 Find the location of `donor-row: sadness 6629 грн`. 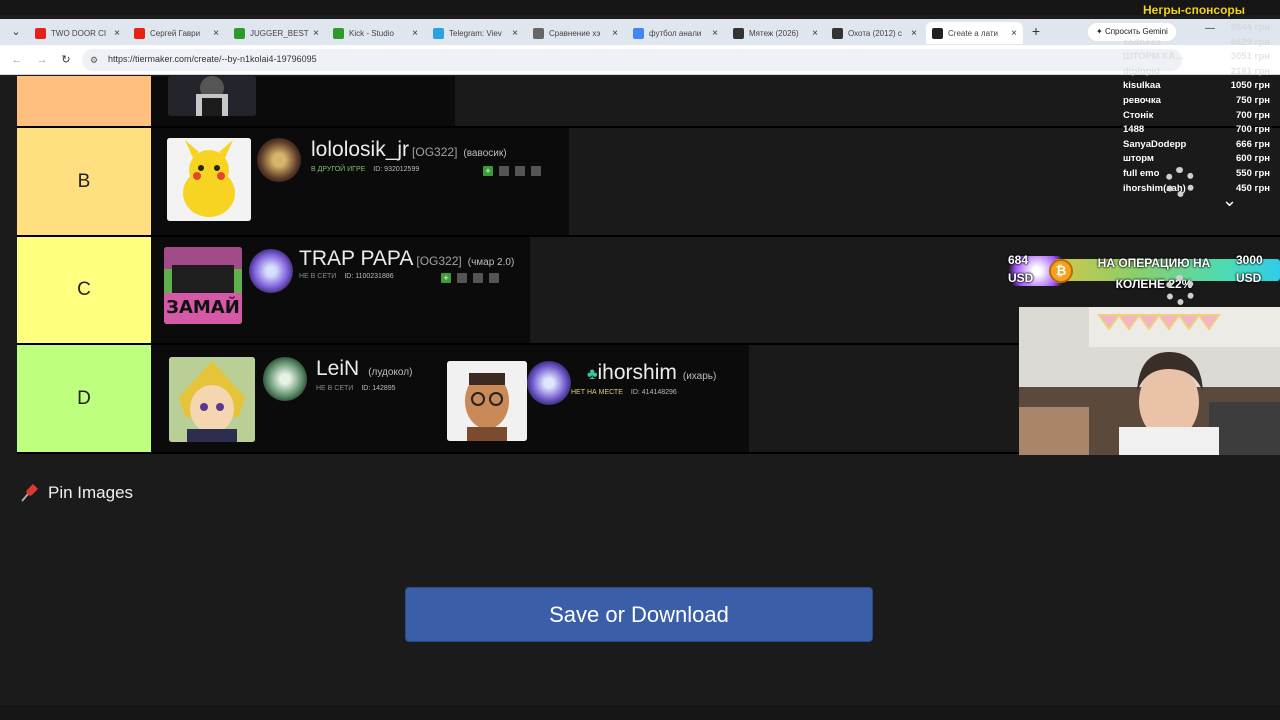

donor-row: sadness 6629 грн is located at coordinates (1197, 44).